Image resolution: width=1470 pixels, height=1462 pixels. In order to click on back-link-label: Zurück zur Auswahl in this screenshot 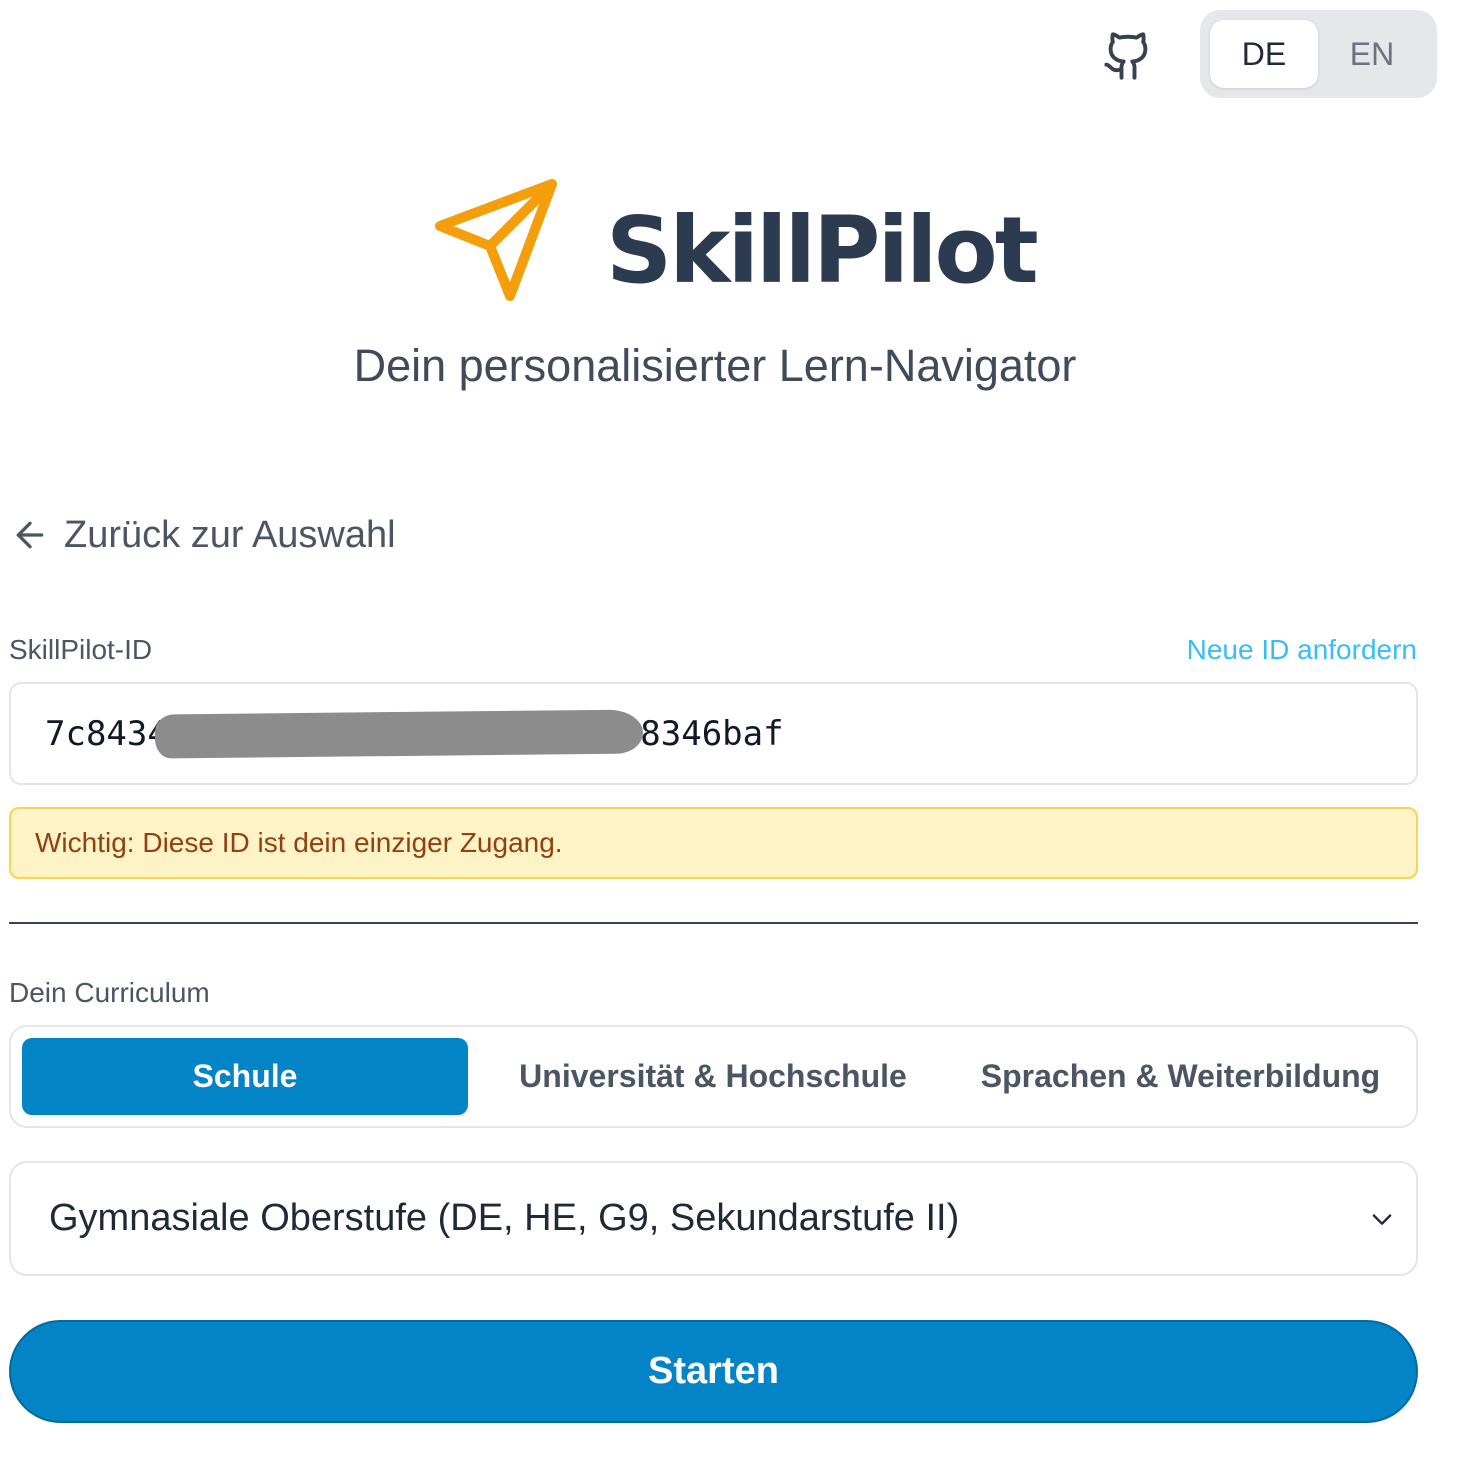, I will do `click(230, 534)`.